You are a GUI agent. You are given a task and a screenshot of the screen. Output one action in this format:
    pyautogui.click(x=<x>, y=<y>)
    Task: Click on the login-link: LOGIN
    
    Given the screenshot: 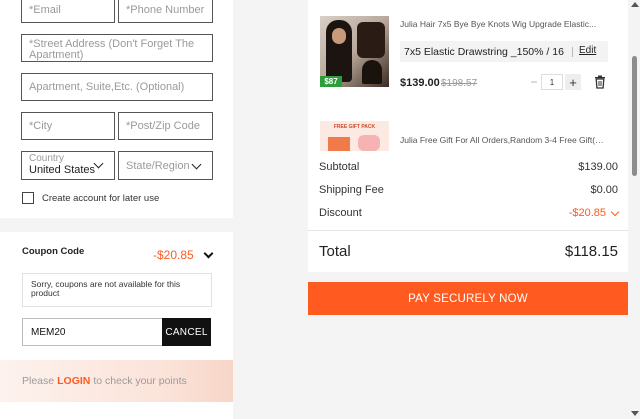 What is the action you would take?
    pyautogui.click(x=73, y=381)
    